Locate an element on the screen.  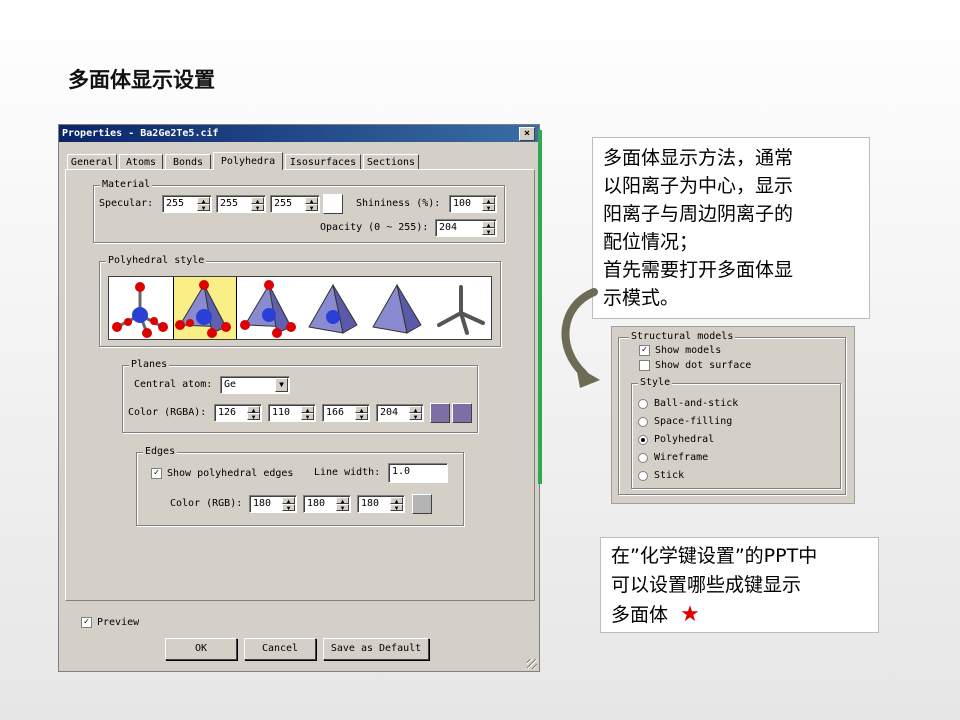
edges-b-spinner: 180 ▲ ▼ is located at coordinates (381, 504).